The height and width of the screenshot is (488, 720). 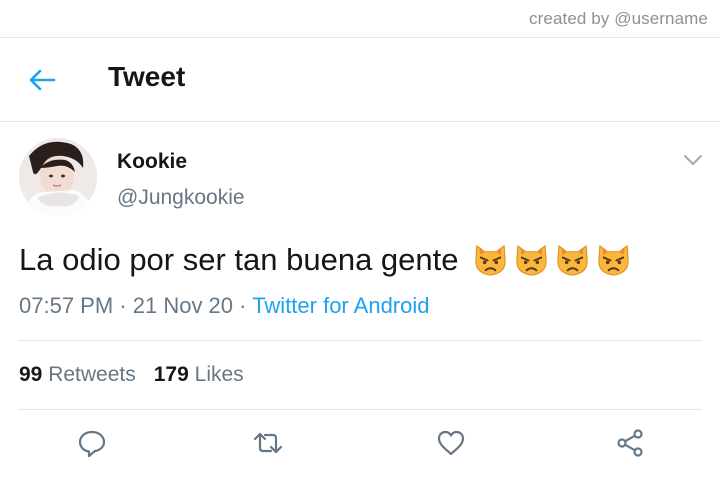 I want to click on tweet-stats: 99 Retweets 179 Likes, so click(x=131, y=375).